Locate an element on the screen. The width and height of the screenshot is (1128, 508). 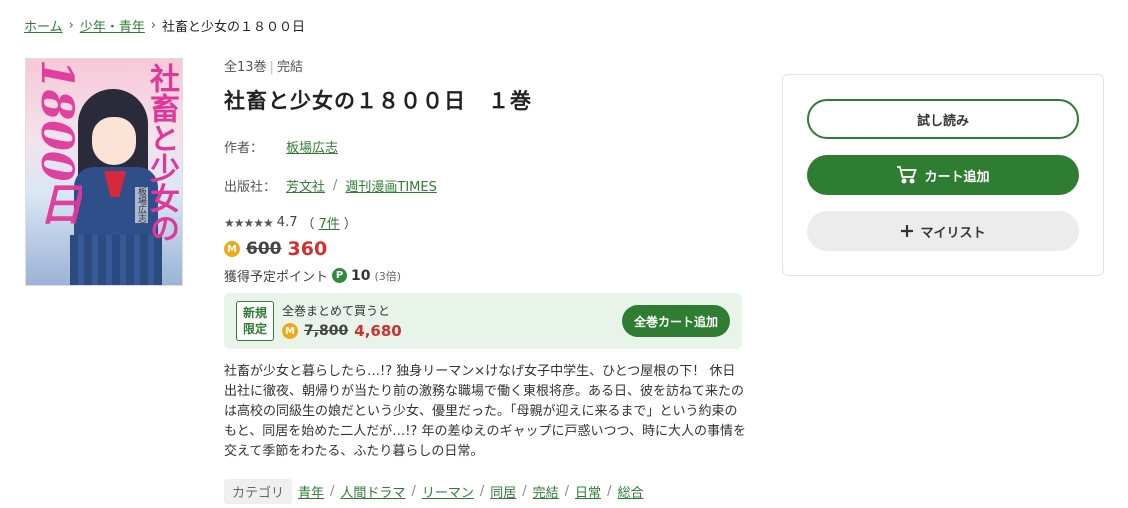
points-multiplier: (3倍) is located at coordinates (388, 276).